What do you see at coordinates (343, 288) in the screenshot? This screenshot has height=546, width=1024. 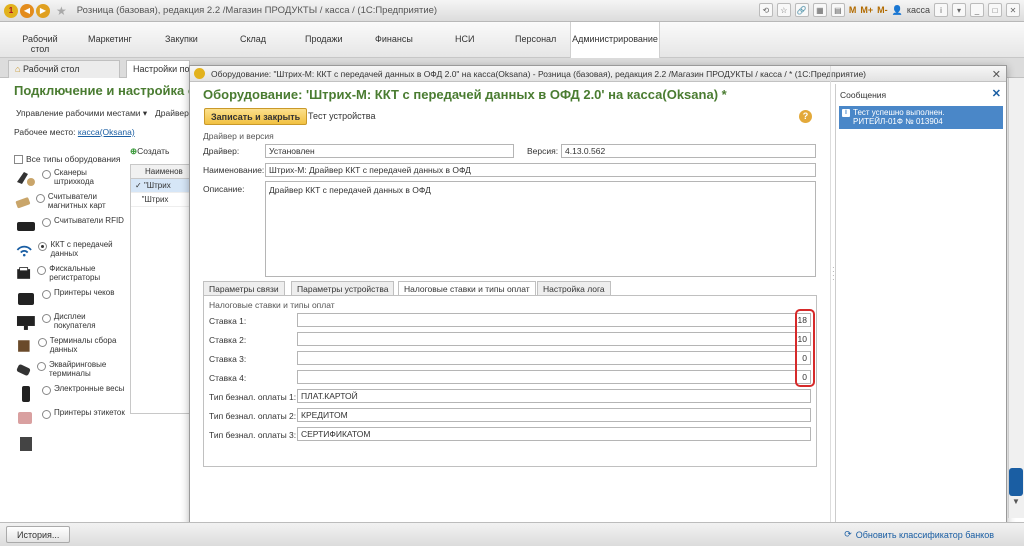 I see `tab-device-params: Параметры устройства` at bounding box center [343, 288].